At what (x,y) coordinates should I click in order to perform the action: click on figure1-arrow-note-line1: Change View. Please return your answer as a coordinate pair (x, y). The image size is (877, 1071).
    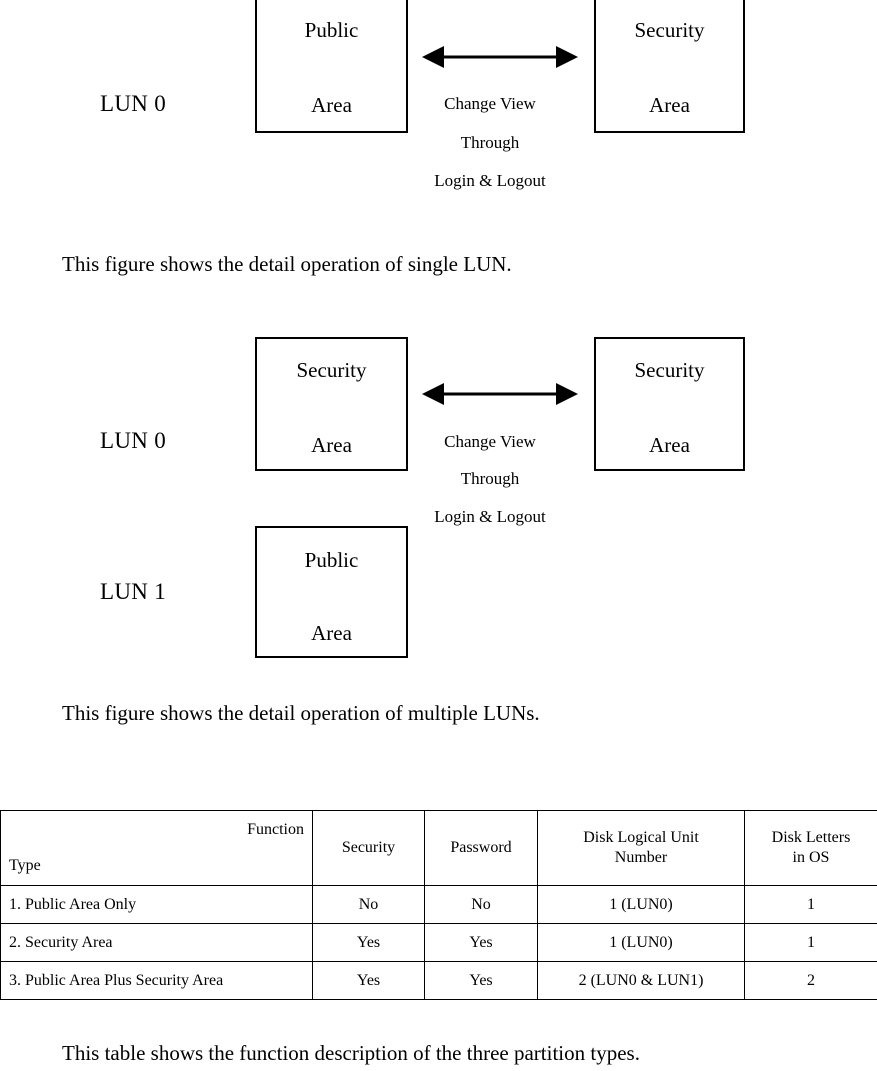
    Looking at the image, I should click on (490, 103).